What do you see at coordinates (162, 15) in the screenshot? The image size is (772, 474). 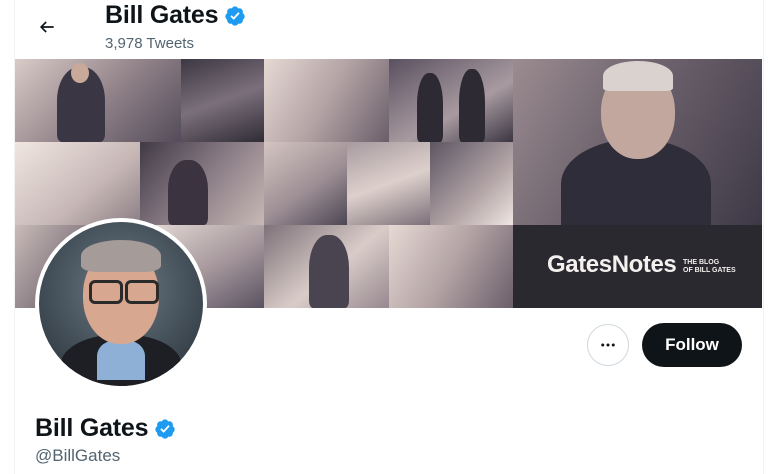 I see `header-name: Bill Gates` at bounding box center [162, 15].